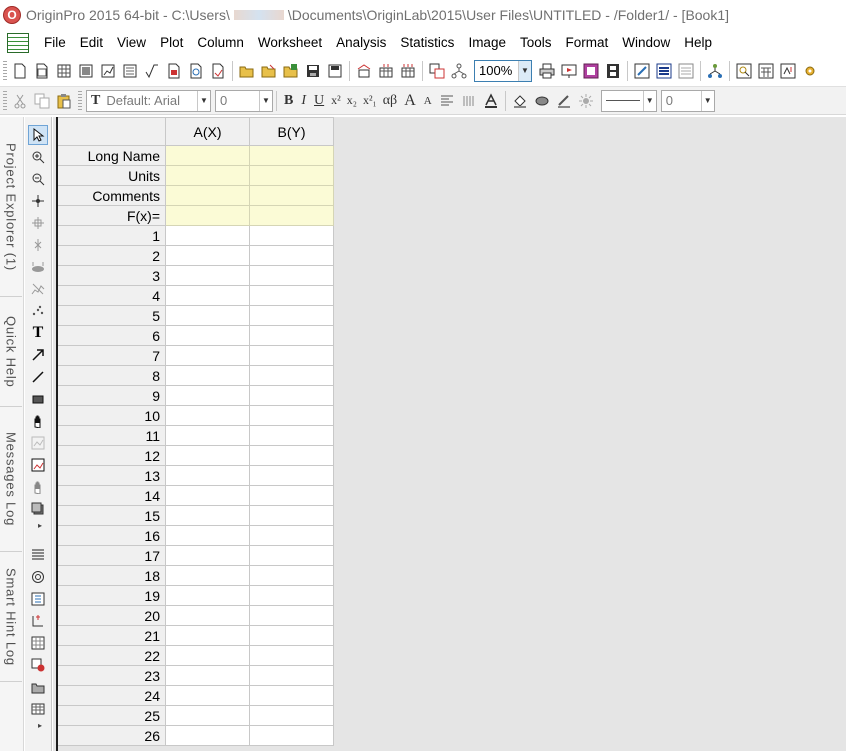 Image resolution: width=846 pixels, height=751 pixels. Describe the element at coordinates (38, 267) in the screenshot. I see `data-selector-tool-icon` at that location.